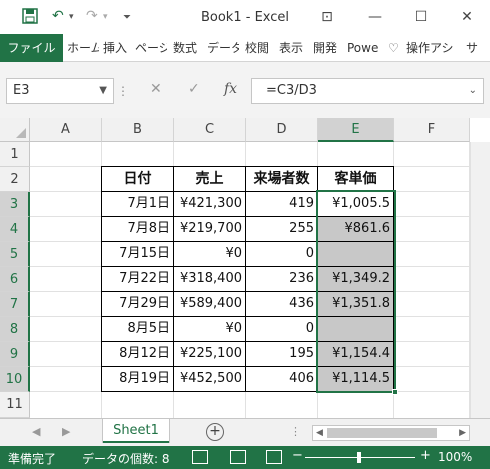  What do you see at coordinates (215, 432) in the screenshot?
I see `add-sheet-icon: +` at bounding box center [215, 432].